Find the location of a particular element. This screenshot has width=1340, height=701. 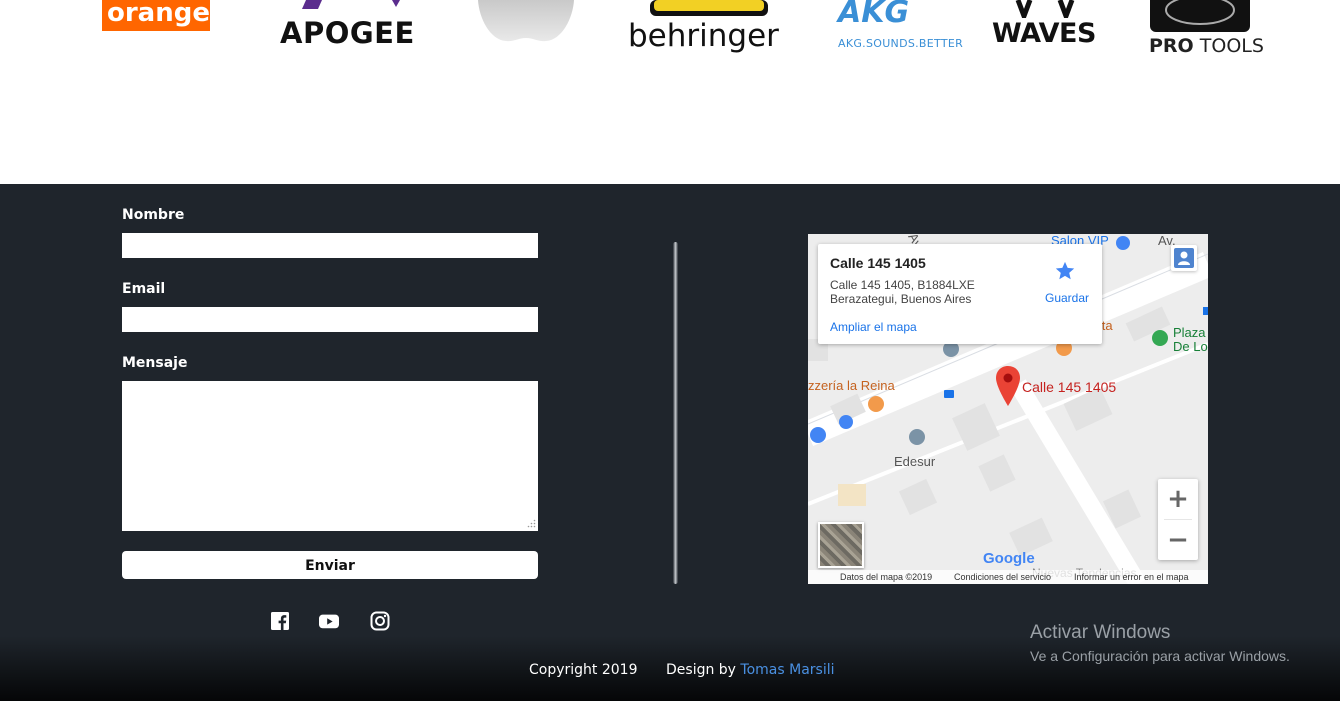

copyright-text: Copyright 2019 is located at coordinates (583, 670).